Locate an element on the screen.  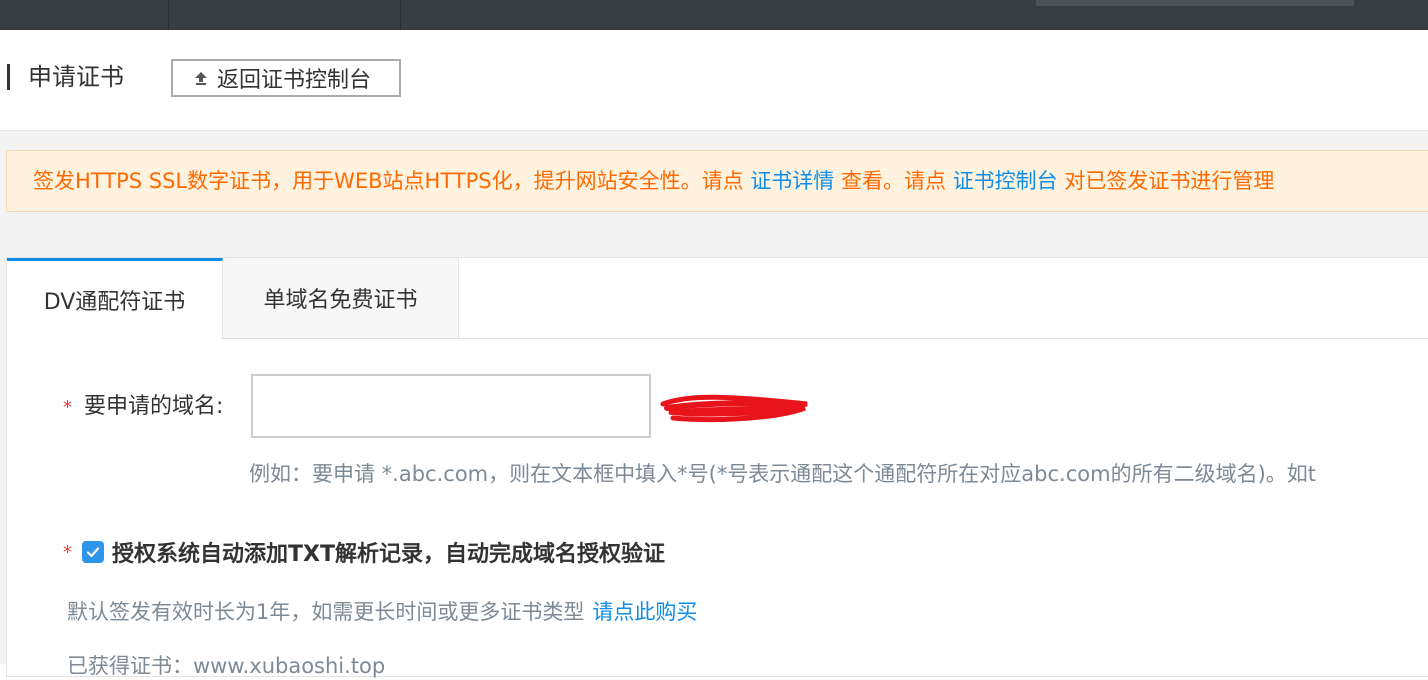
auth-checkbox is located at coordinates (93, 552).